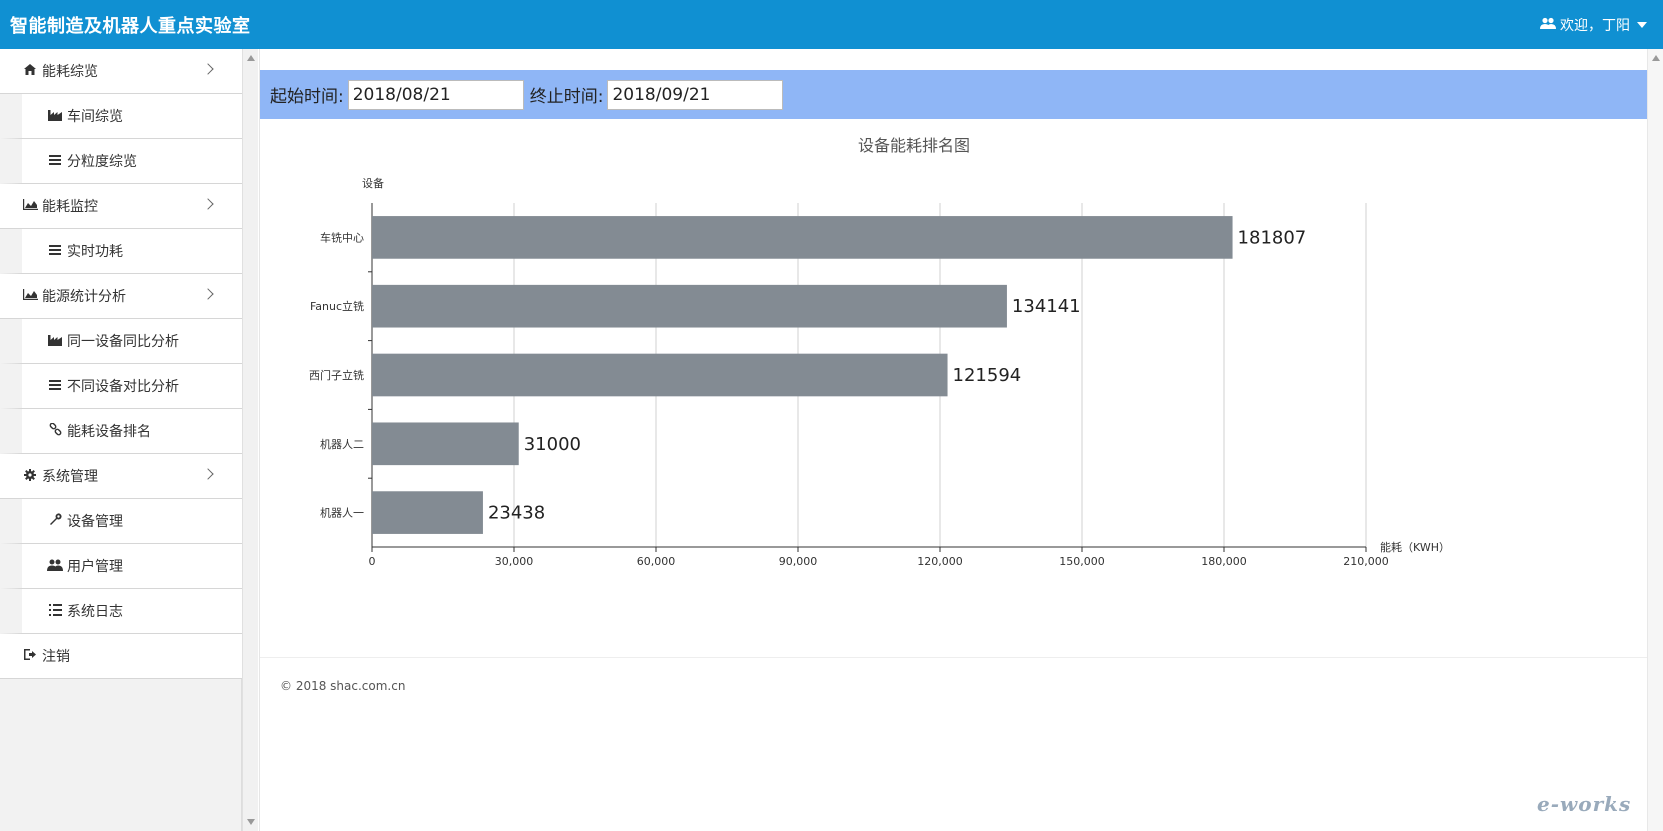  I want to click on sidebar-item-label: 车间综览, so click(95, 117).